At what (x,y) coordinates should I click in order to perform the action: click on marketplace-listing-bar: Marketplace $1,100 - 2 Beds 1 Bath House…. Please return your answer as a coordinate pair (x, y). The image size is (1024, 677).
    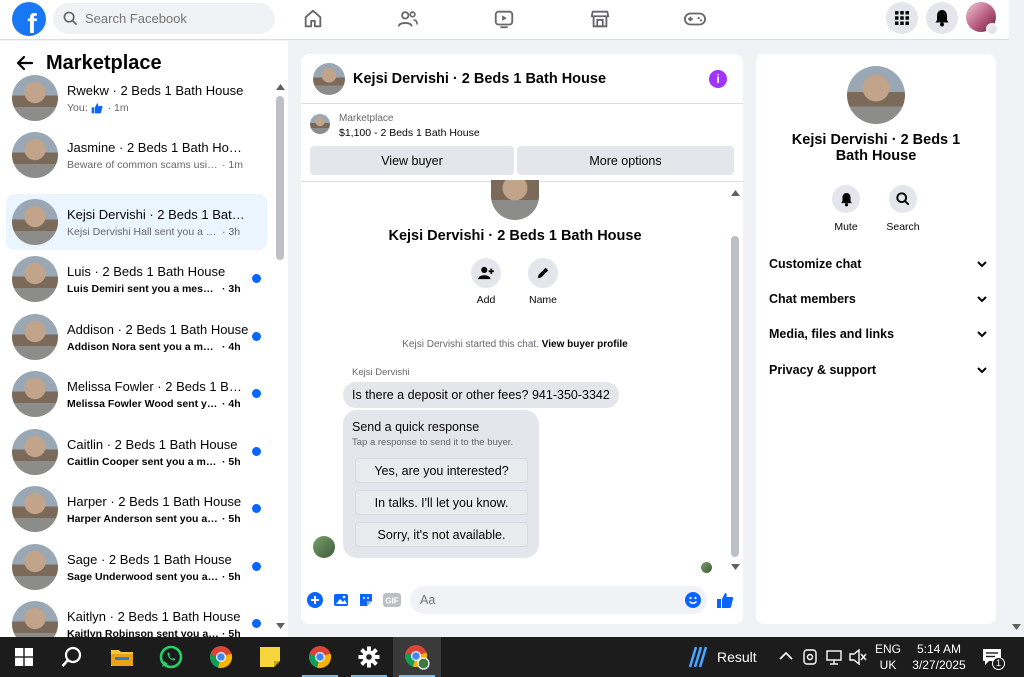
    Looking at the image, I should click on (522, 143).